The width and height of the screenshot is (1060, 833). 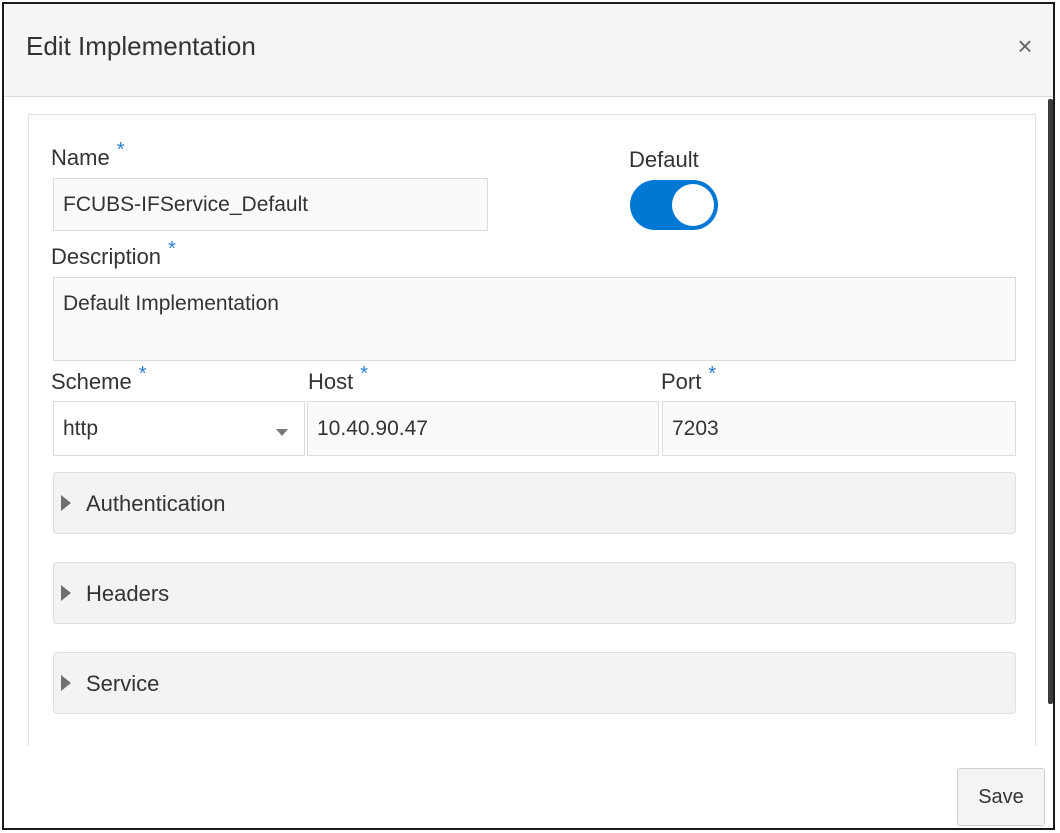 What do you see at coordinates (528, 50) in the screenshot?
I see `dialog-header: Edit Implementation ×` at bounding box center [528, 50].